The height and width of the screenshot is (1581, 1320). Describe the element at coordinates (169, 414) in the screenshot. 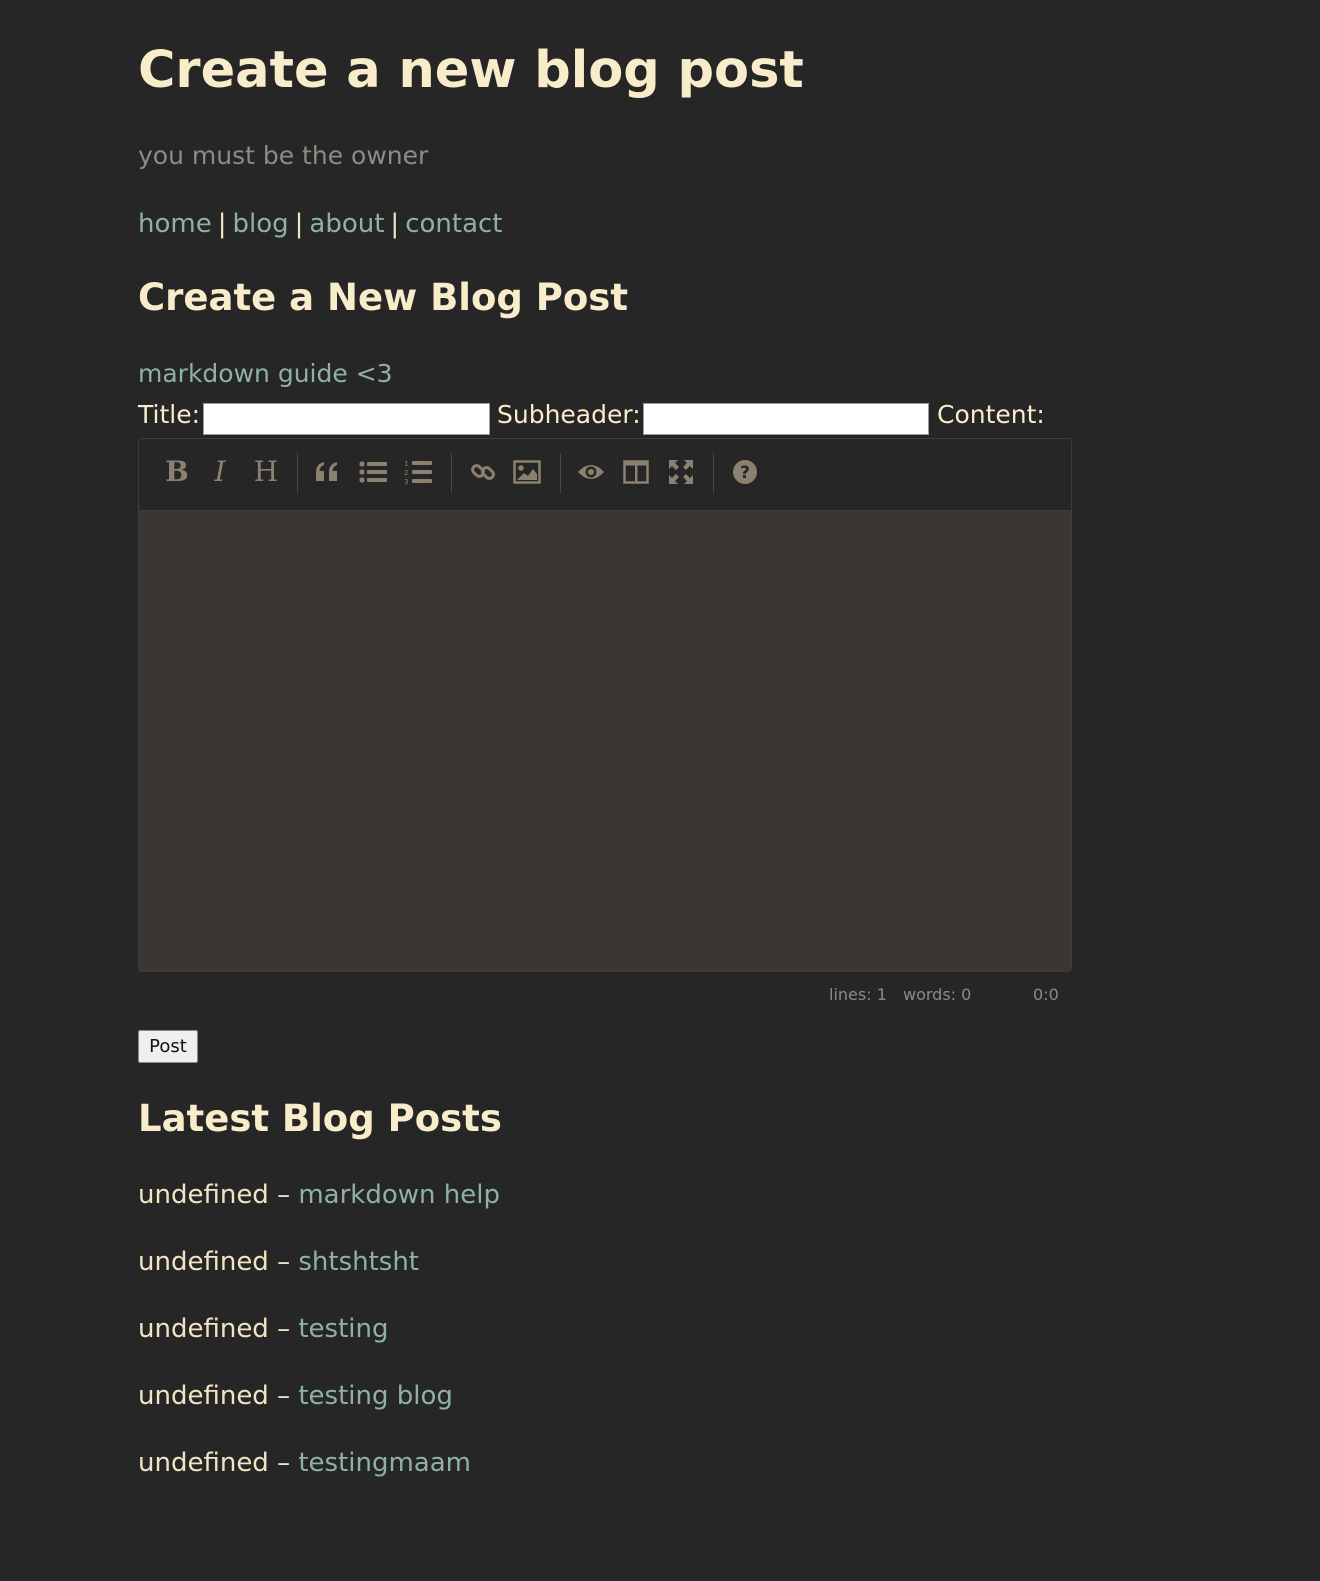

I see `title-label: Title:` at that location.